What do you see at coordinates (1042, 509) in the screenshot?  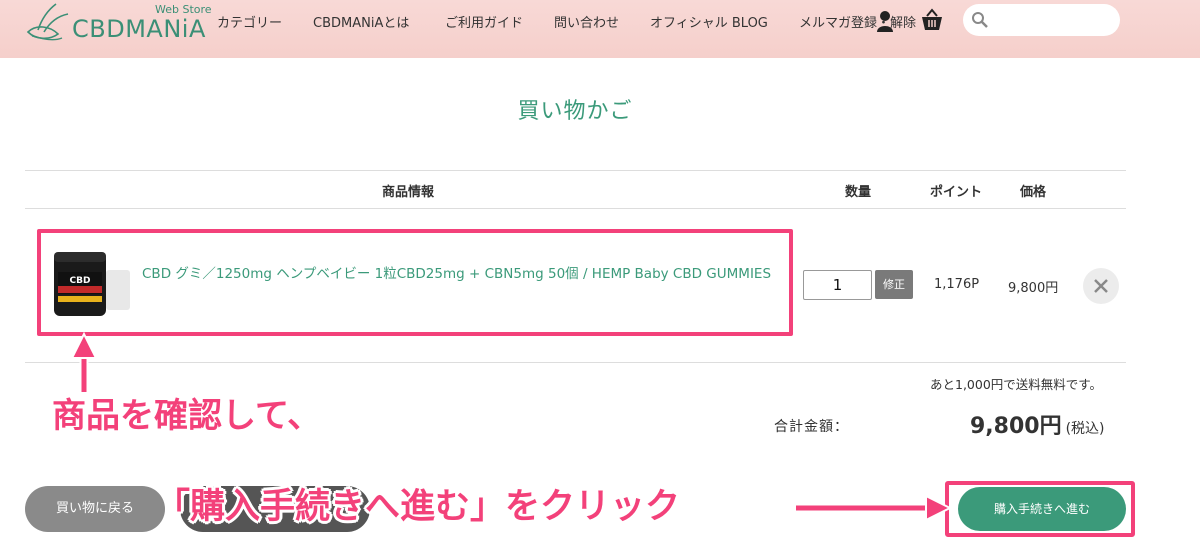 I see `proceed-checkout-button: 購入手続きへ進む` at bounding box center [1042, 509].